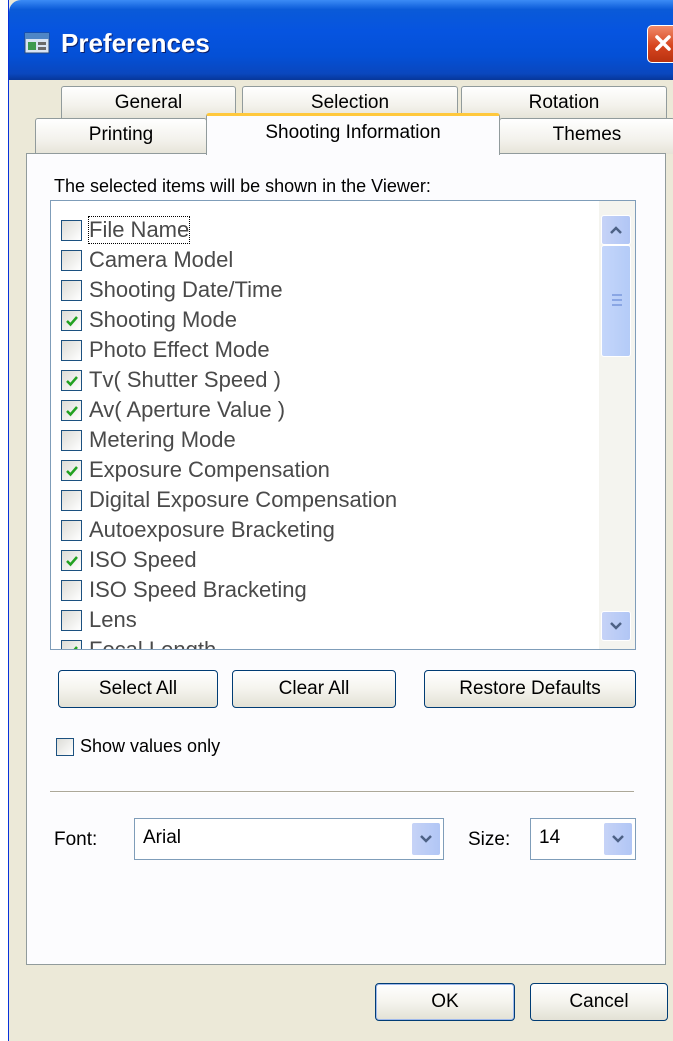  Describe the element at coordinates (135, 43) in the screenshot. I see `window-title: Preferences` at that location.